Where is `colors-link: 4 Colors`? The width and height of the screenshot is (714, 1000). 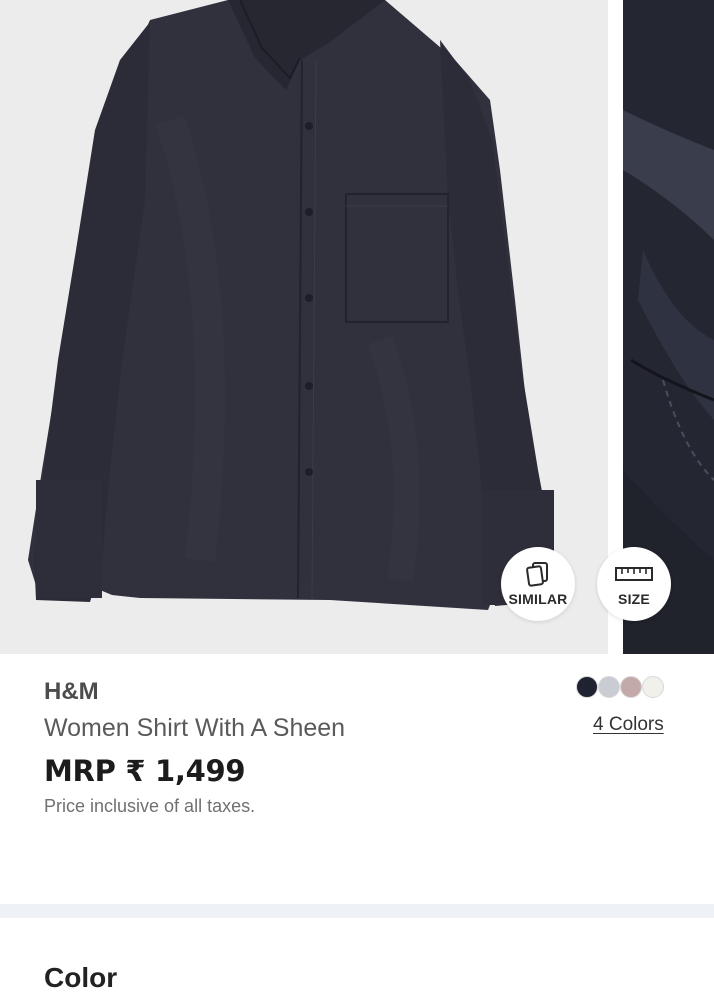 colors-link: 4 Colors is located at coordinates (628, 725).